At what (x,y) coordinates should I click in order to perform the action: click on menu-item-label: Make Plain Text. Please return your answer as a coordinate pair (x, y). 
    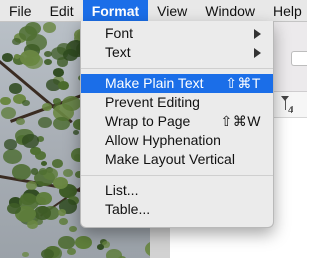
    Looking at the image, I should click on (154, 83).